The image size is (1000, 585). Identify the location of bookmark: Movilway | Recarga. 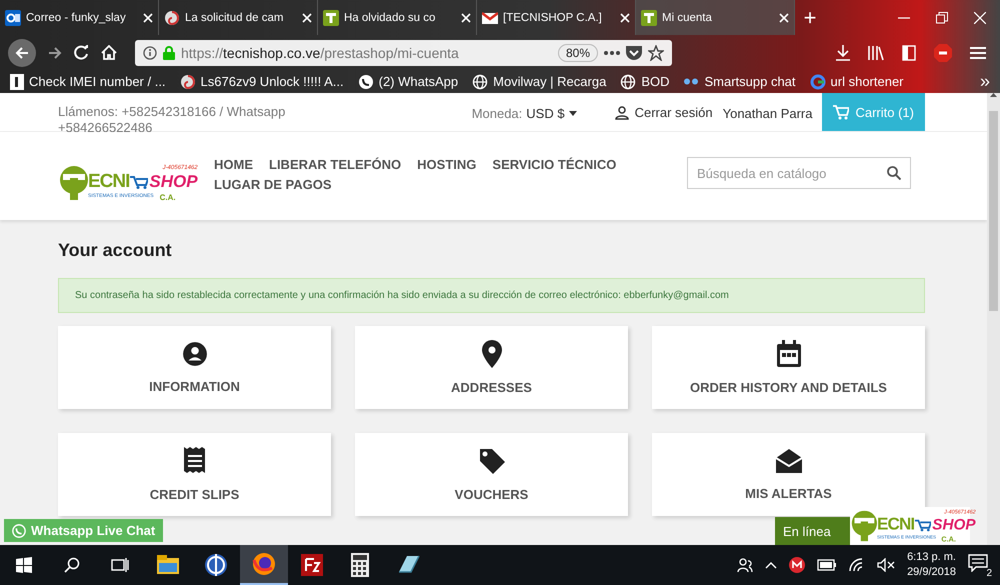
(539, 82).